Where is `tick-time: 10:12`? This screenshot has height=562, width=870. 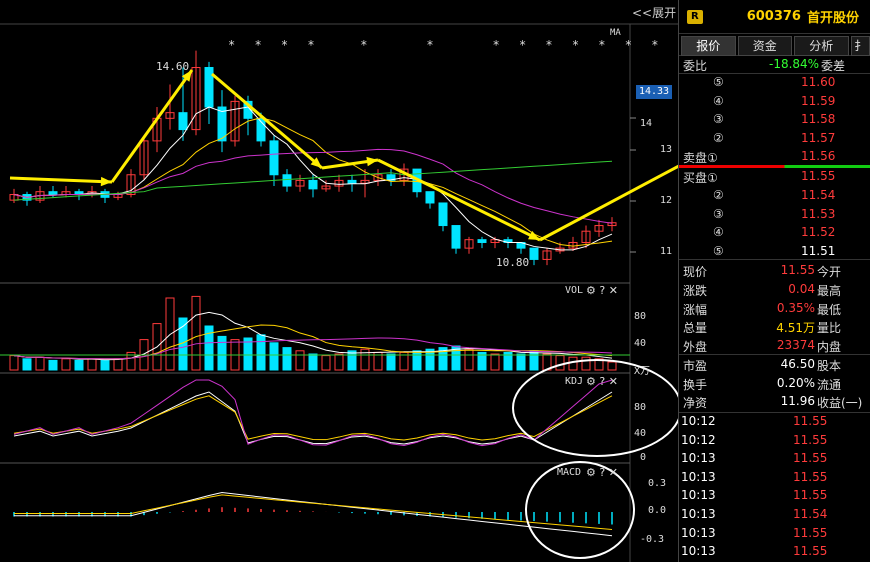
tick-time: 10:12 is located at coordinates (698, 439).